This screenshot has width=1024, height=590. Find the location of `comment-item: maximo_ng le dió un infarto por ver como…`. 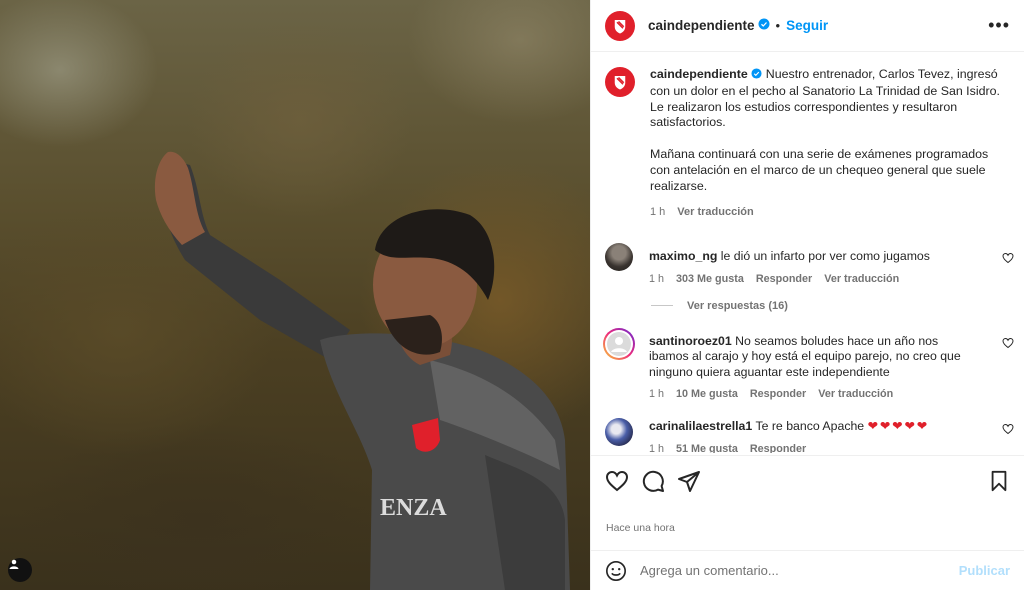

comment-item: maximo_ng le dió un infarto por ver como… is located at coordinates (807, 264).